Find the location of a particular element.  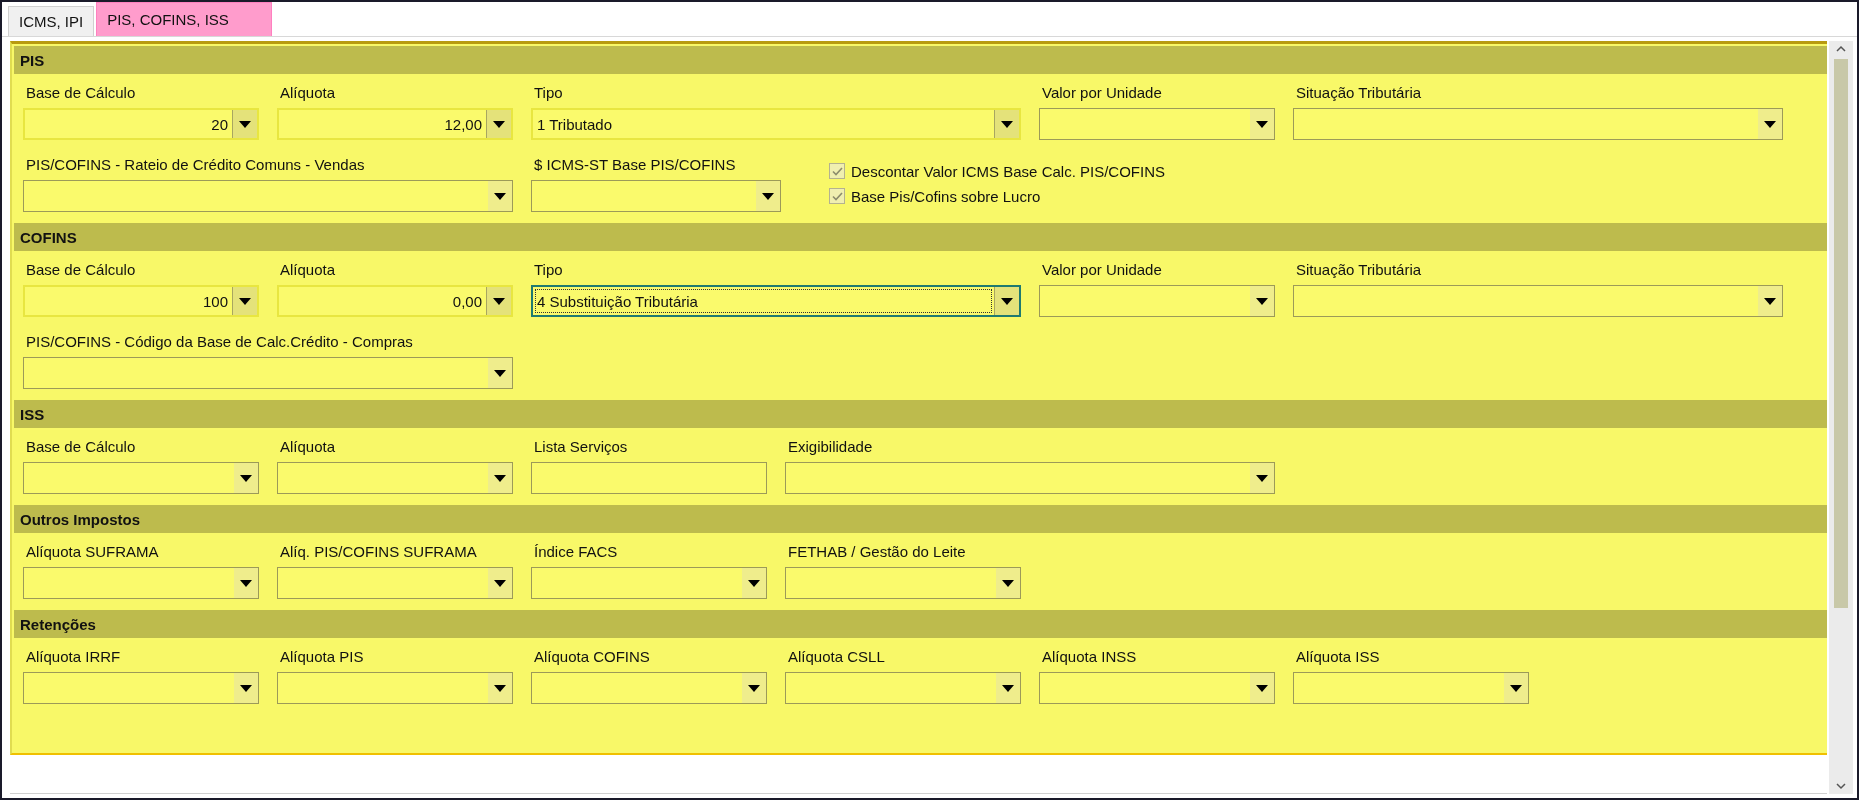

dropdown-field: 0,00 is located at coordinates (395, 301).